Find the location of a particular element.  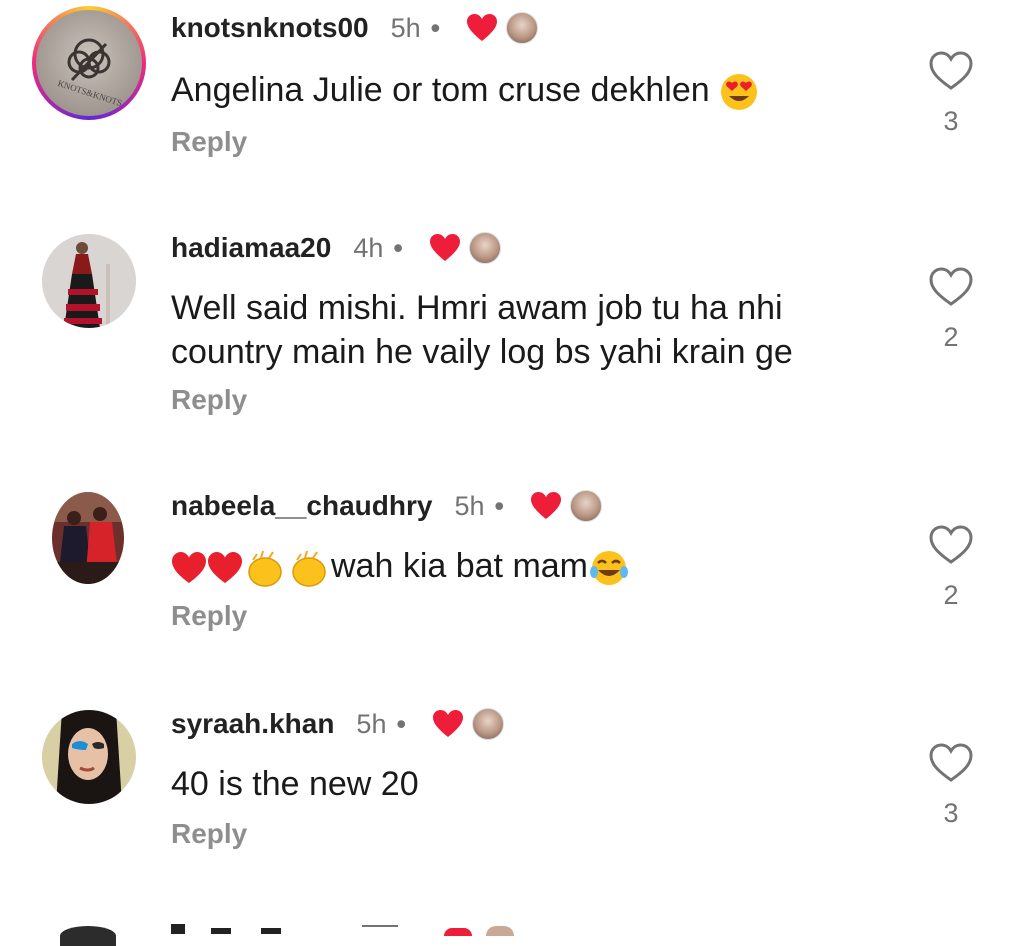

next-comment-partial is located at coordinates (512, 933).